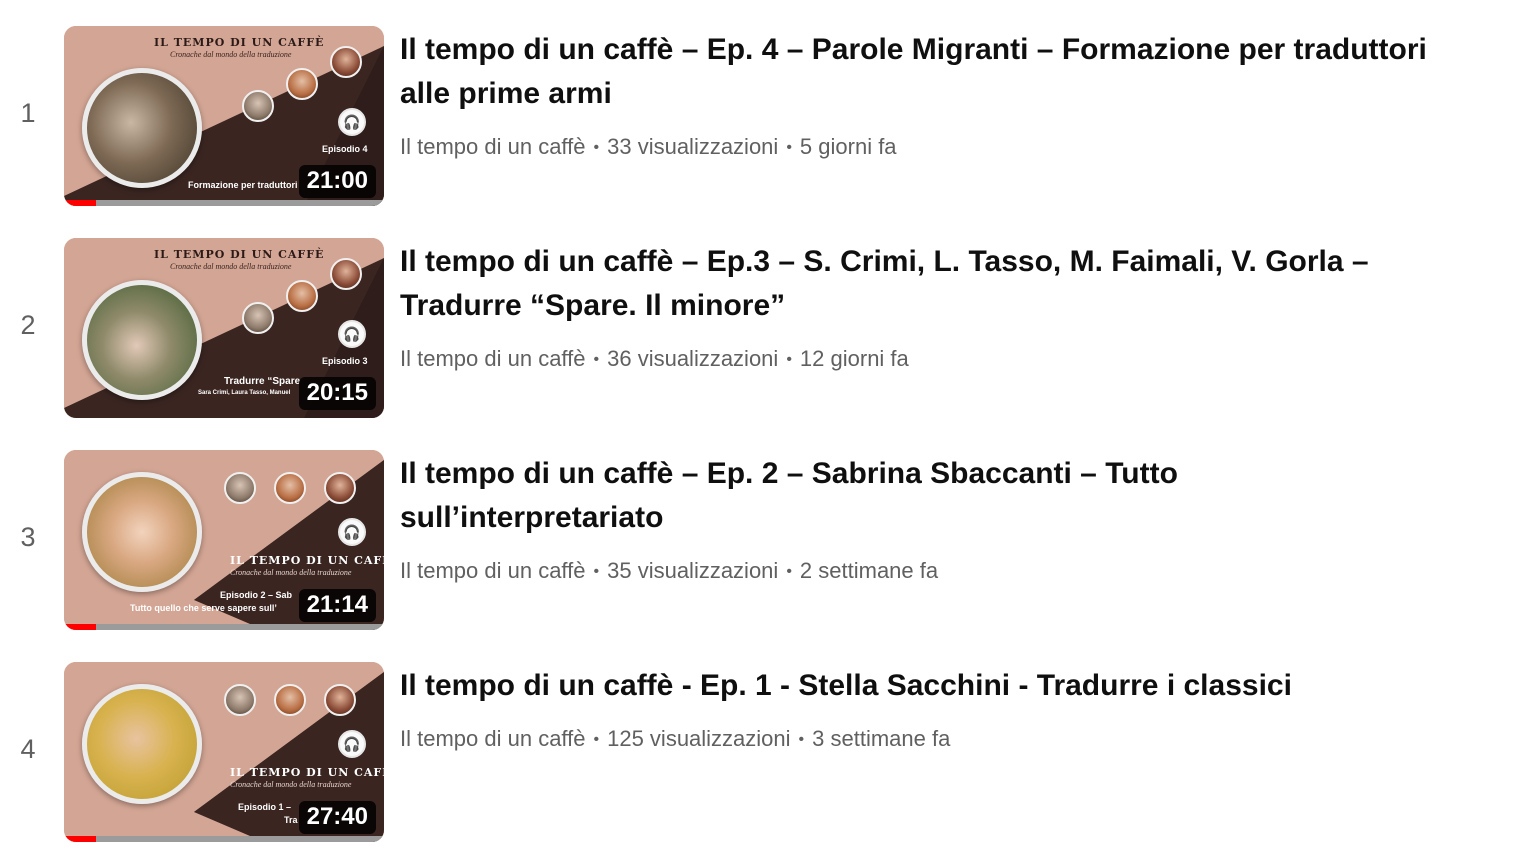 This screenshot has width=1518, height=866. Describe the element at coordinates (265, 807) in the screenshot. I see `thumbnail-episode: Episodio 1 –` at that location.